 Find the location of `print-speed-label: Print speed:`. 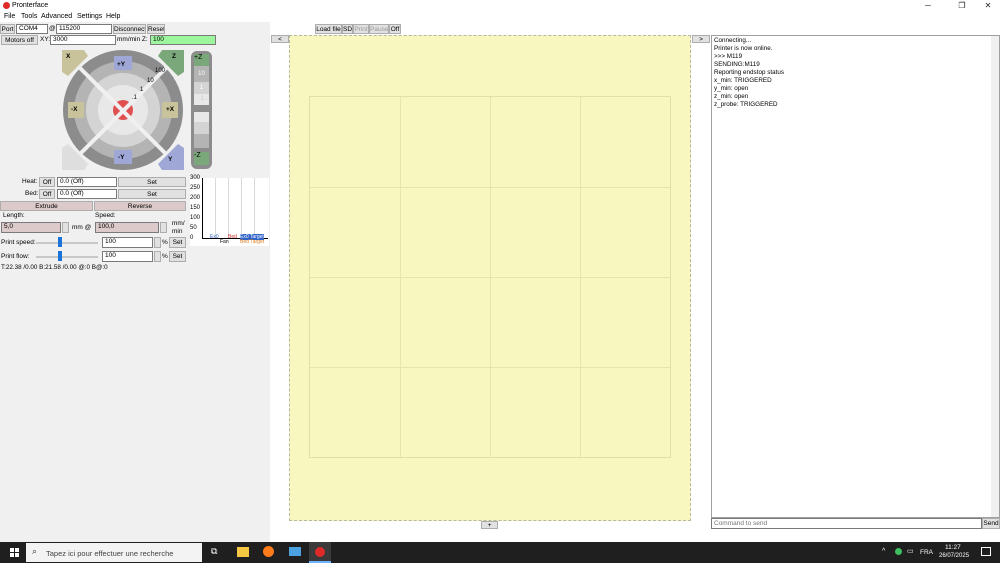

print-speed-label: Print speed: is located at coordinates (18, 242).